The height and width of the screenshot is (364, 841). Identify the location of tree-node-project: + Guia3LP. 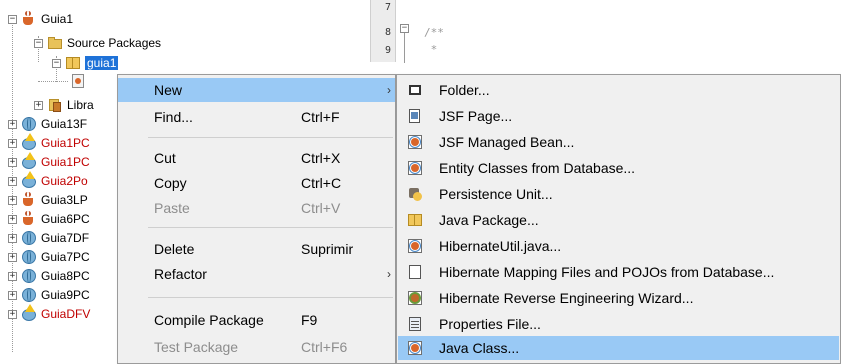
(48, 200).